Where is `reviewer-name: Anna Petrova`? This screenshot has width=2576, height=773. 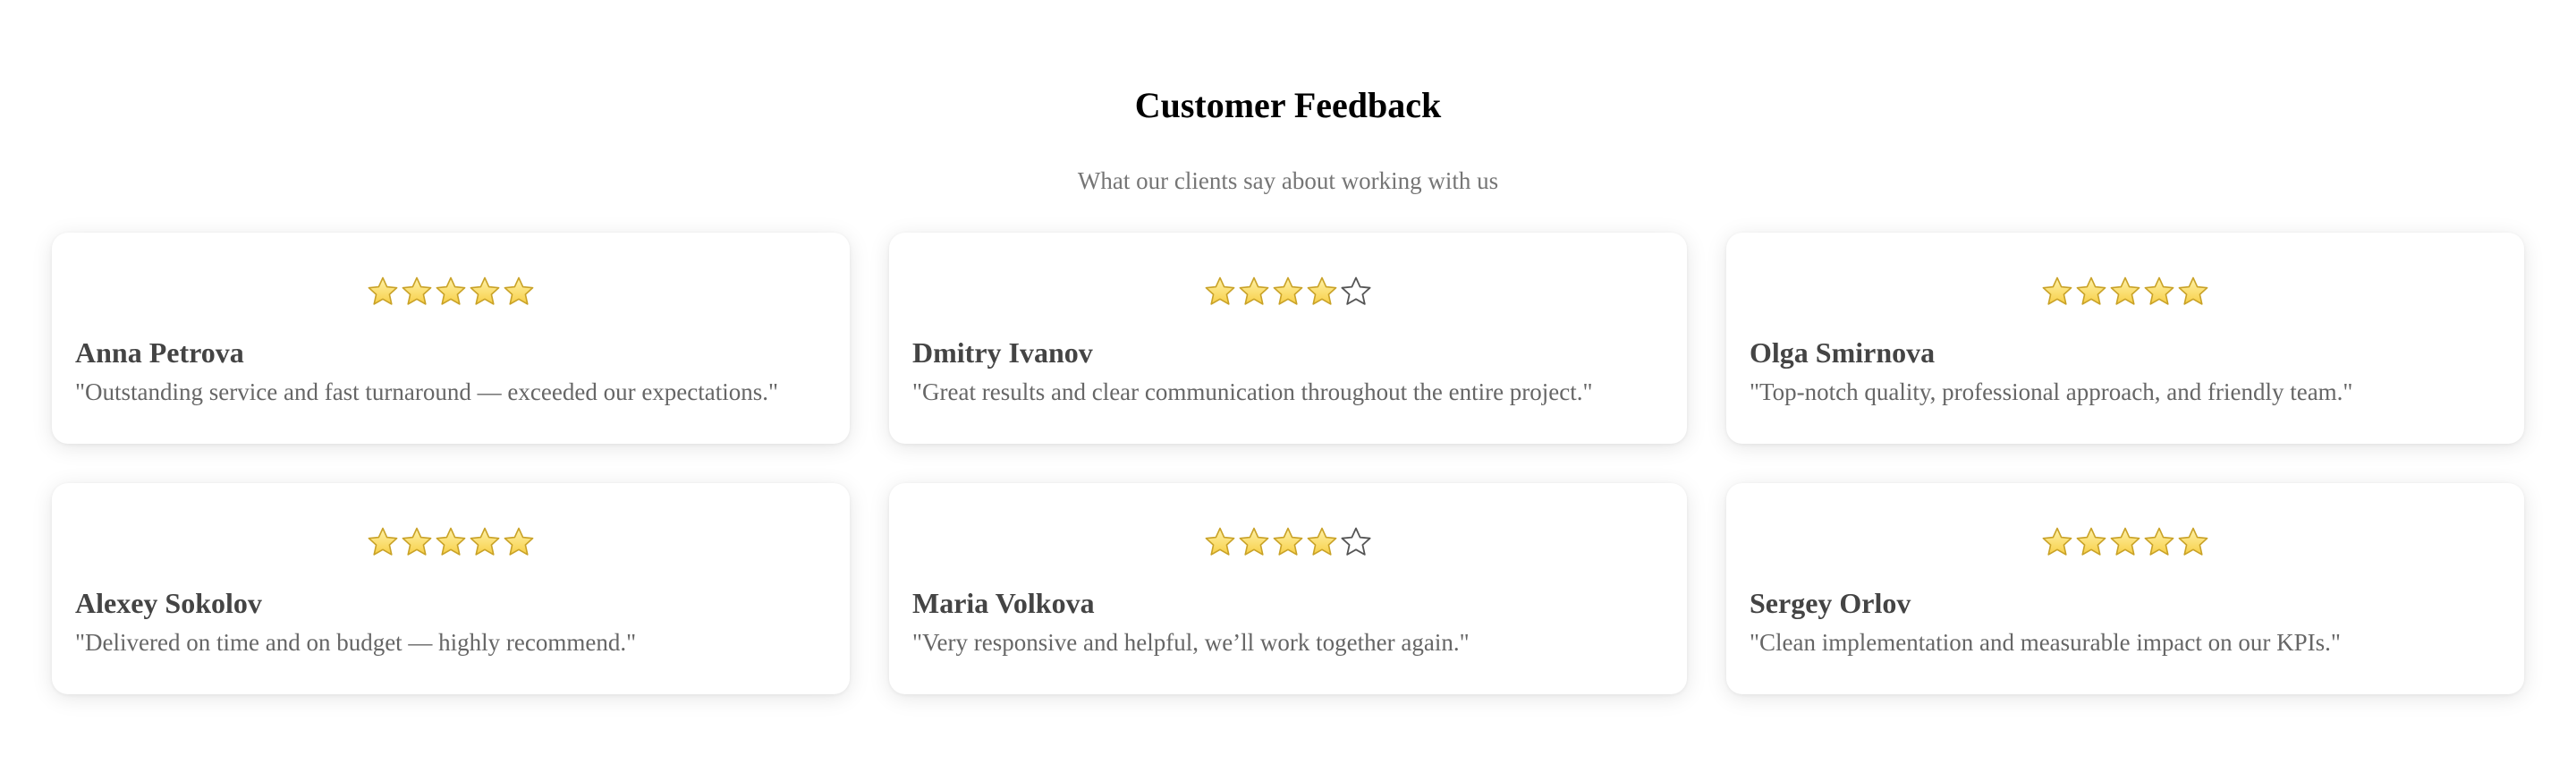 reviewer-name: Anna Petrova is located at coordinates (159, 352).